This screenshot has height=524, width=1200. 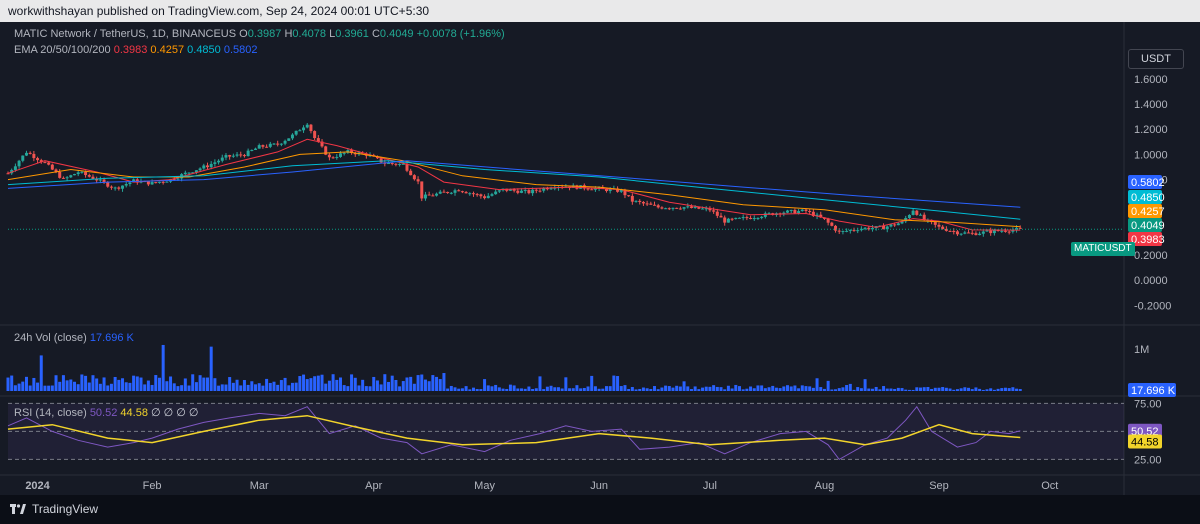 What do you see at coordinates (1156, 59) in the screenshot?
I see `currency-button: USDT` at bounding box center [1156, 59].